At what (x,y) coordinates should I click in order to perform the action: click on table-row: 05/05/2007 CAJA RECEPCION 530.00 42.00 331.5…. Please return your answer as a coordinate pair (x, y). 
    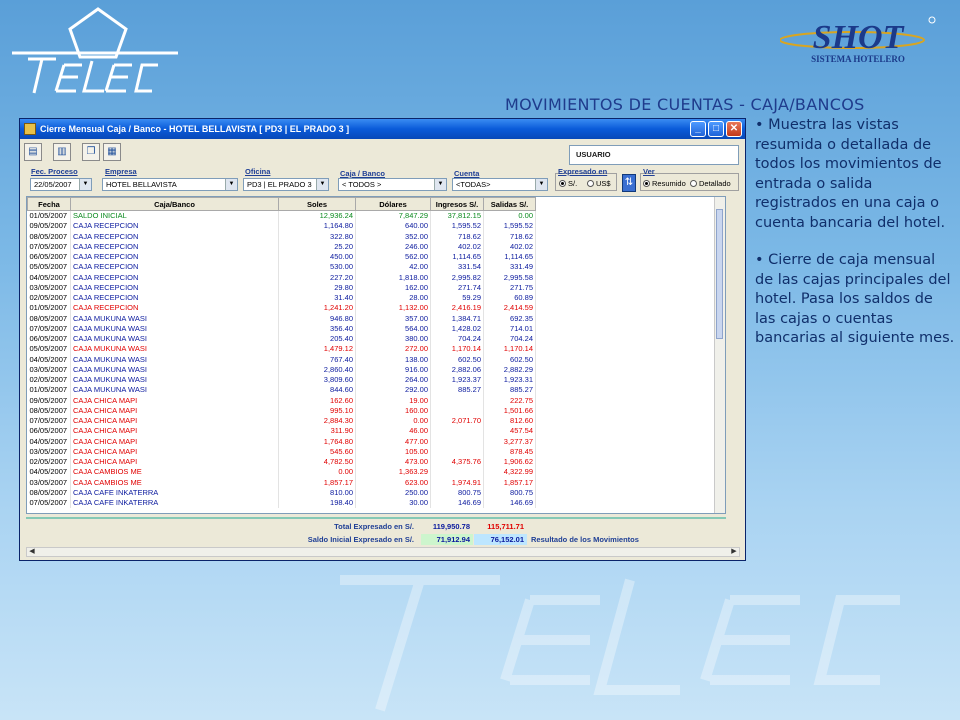
    Looking at the image, I should click on (281, 267).